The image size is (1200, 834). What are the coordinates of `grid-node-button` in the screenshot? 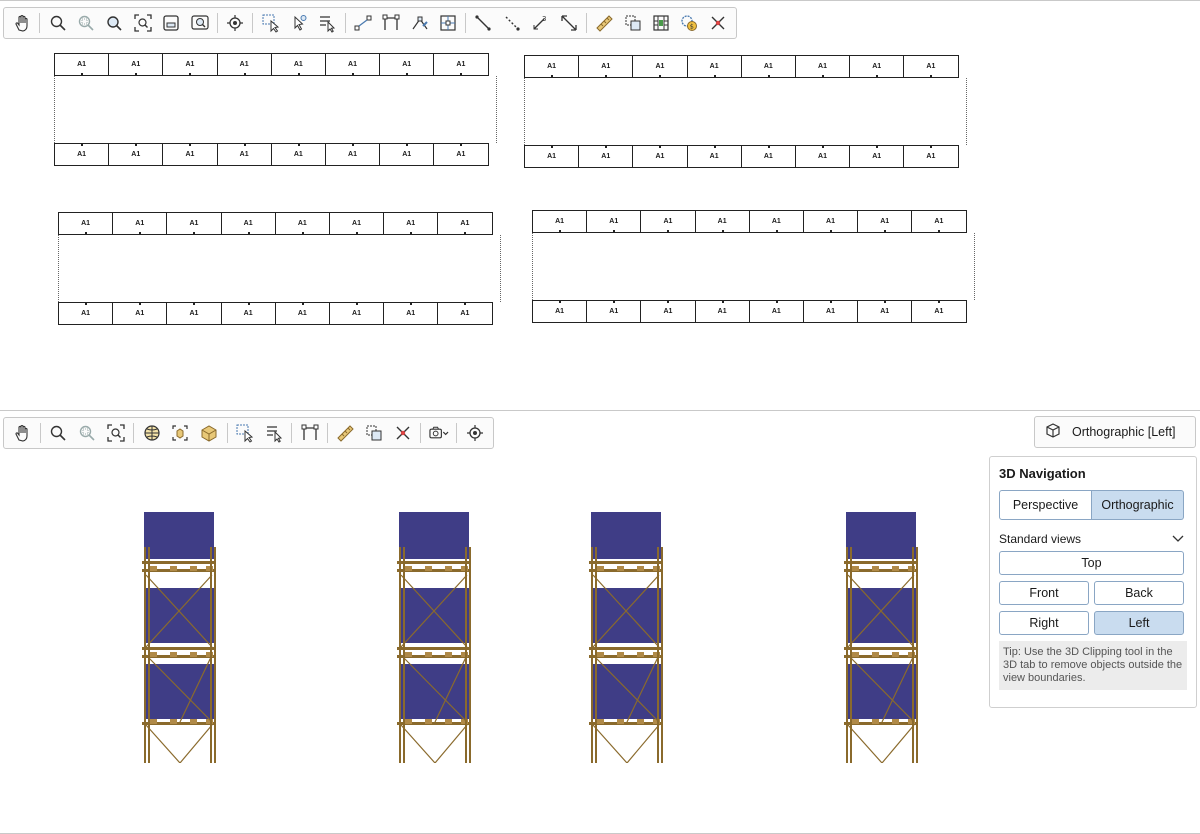 It's located at (447, 23).